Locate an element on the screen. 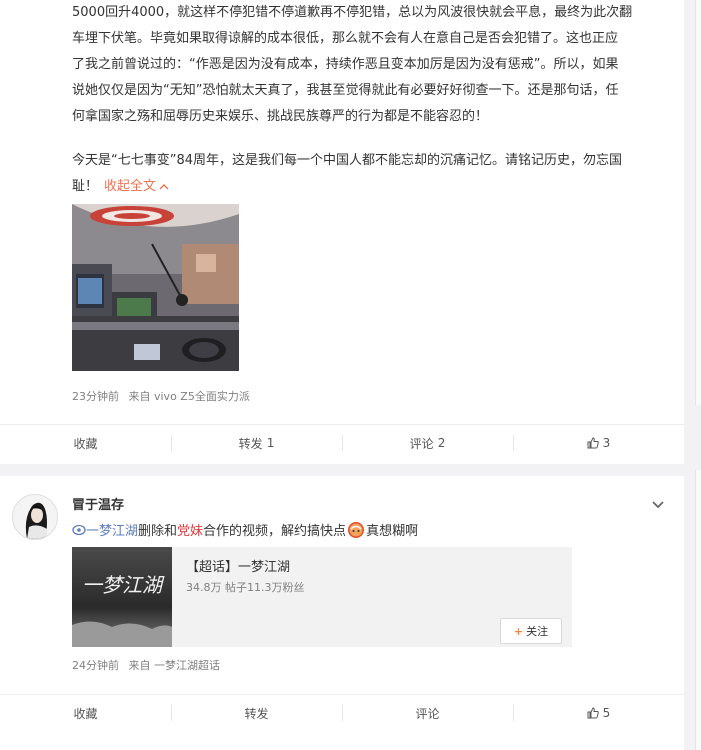 The height and width of the screenshot is (750, 701). post-text-c: 真想糊啊 is located at coordinates (392, 531).